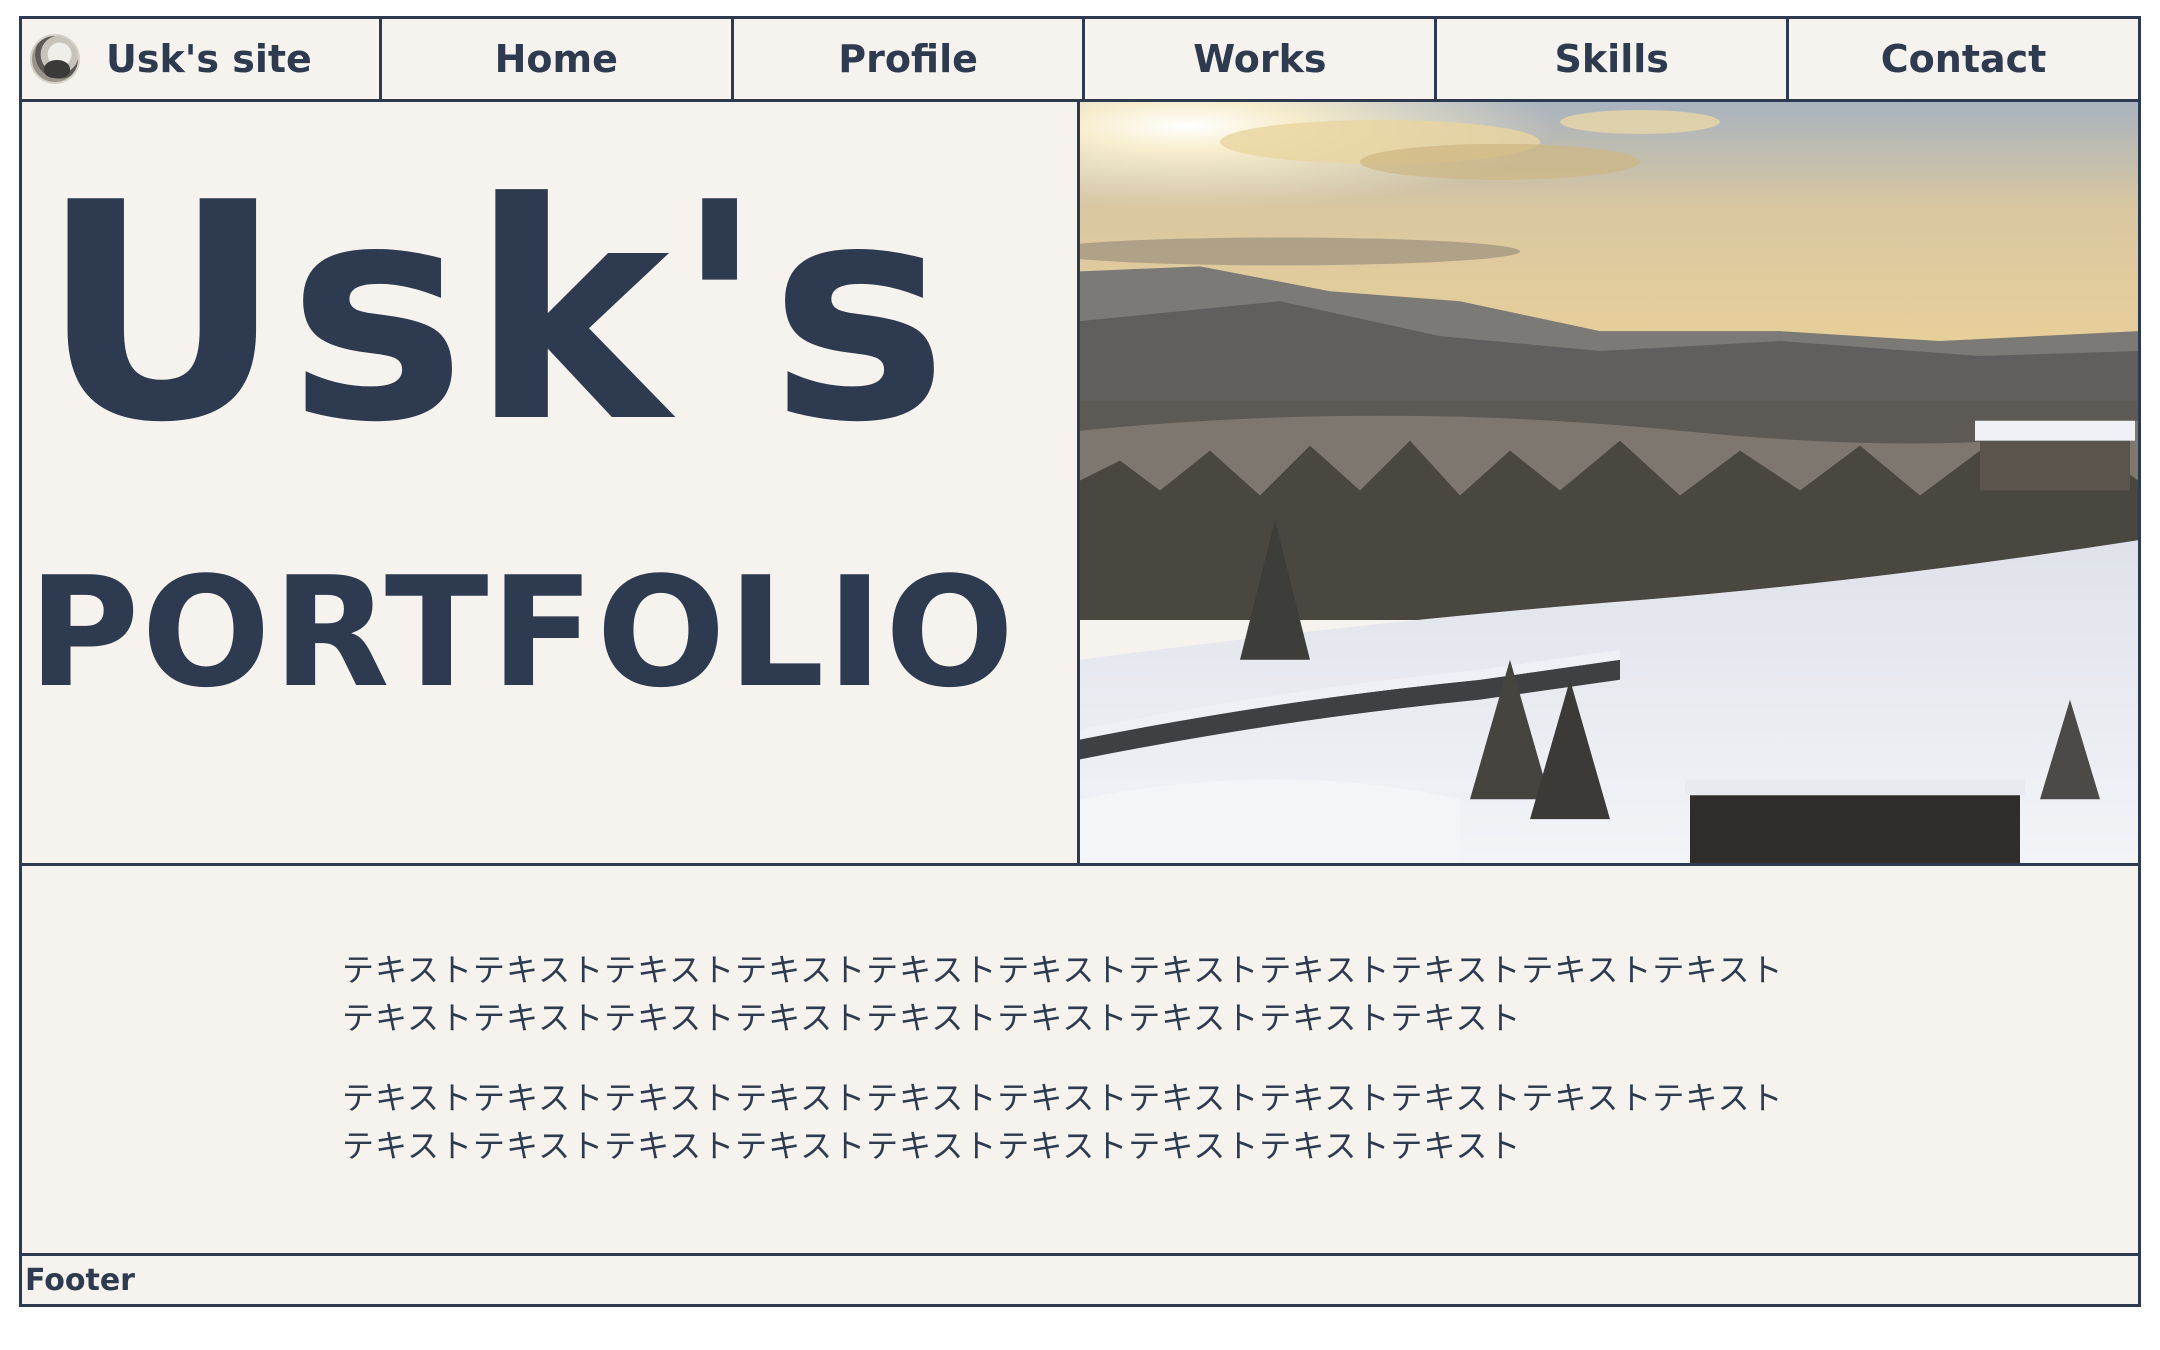  What do you see at coordinates (558, 59) in the screenshot?
I see `nav-item-home: Home` at bounding box center [558, 59].